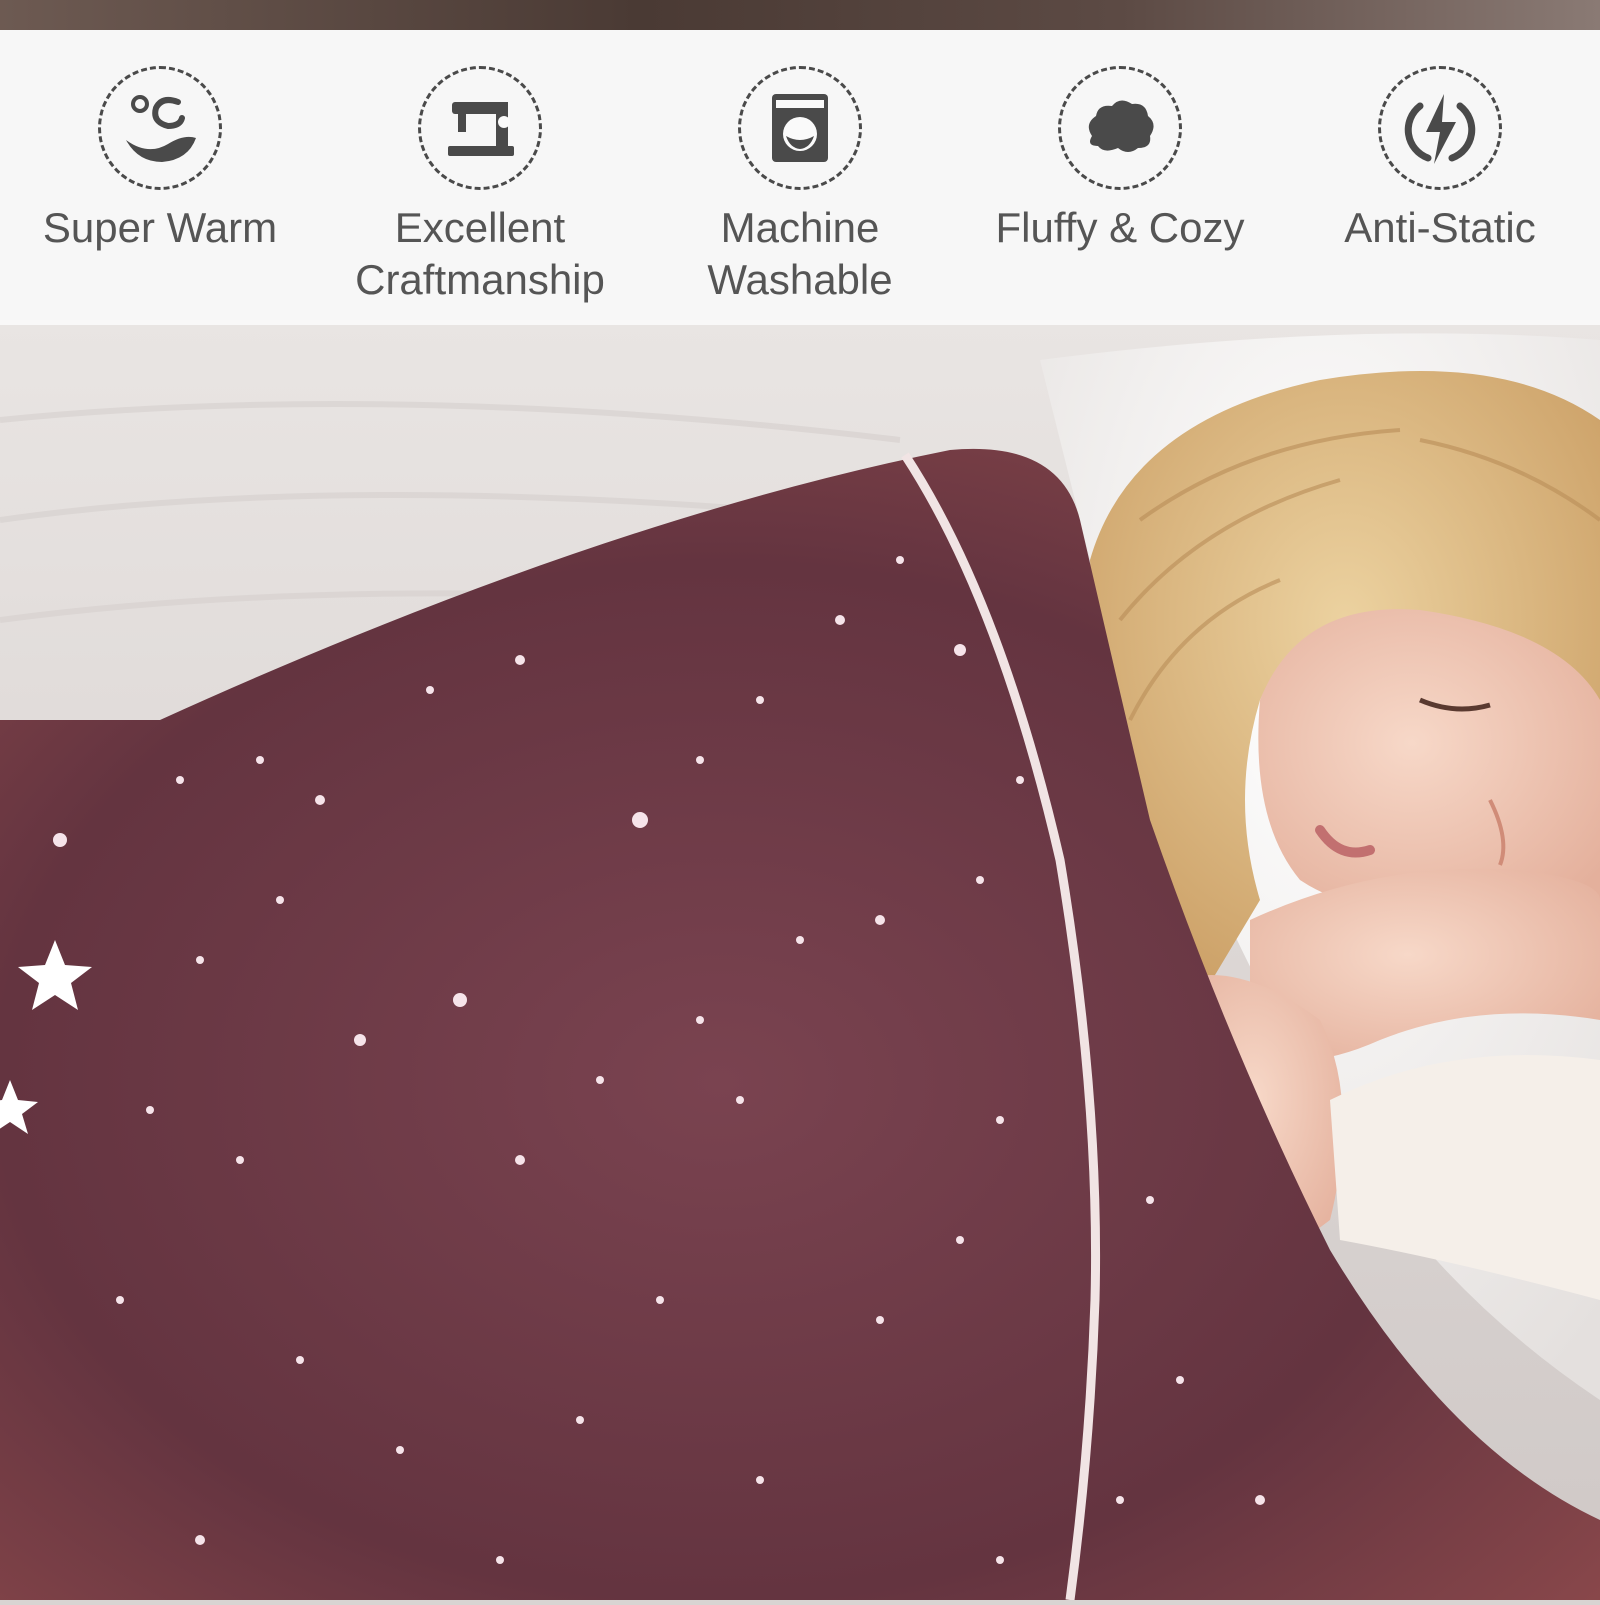 The width and height of the screenshot is (1600, 1605). Describe the element at coordinates (800, 253) in the screenshot. I see `feature-label: Machine Washable` at that location.